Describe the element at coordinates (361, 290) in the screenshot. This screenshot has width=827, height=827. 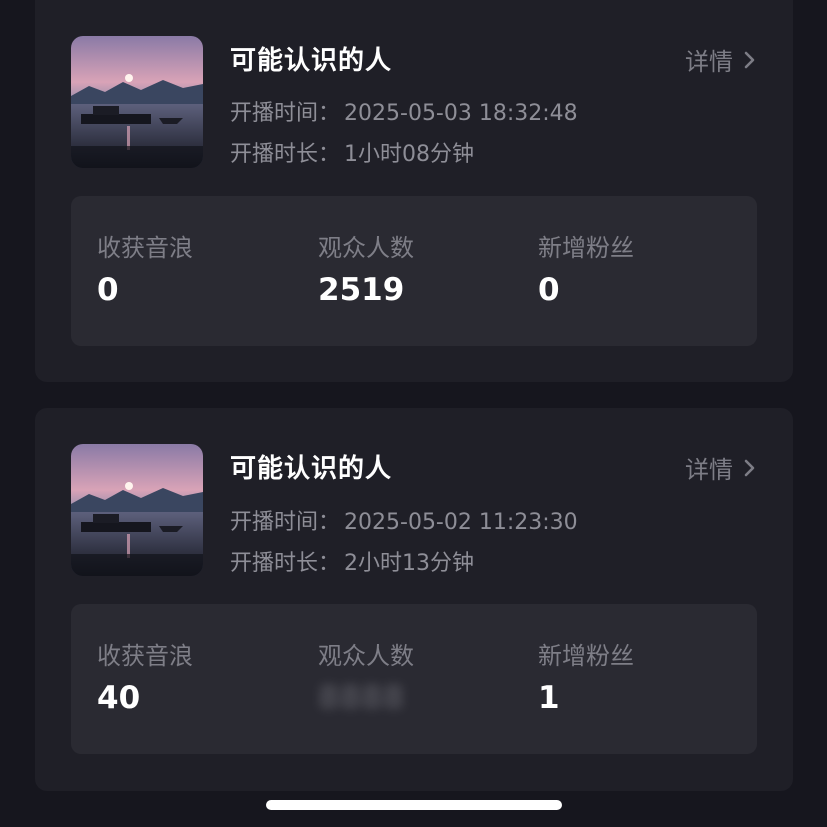
I see `stat-value: 2519` at that location.